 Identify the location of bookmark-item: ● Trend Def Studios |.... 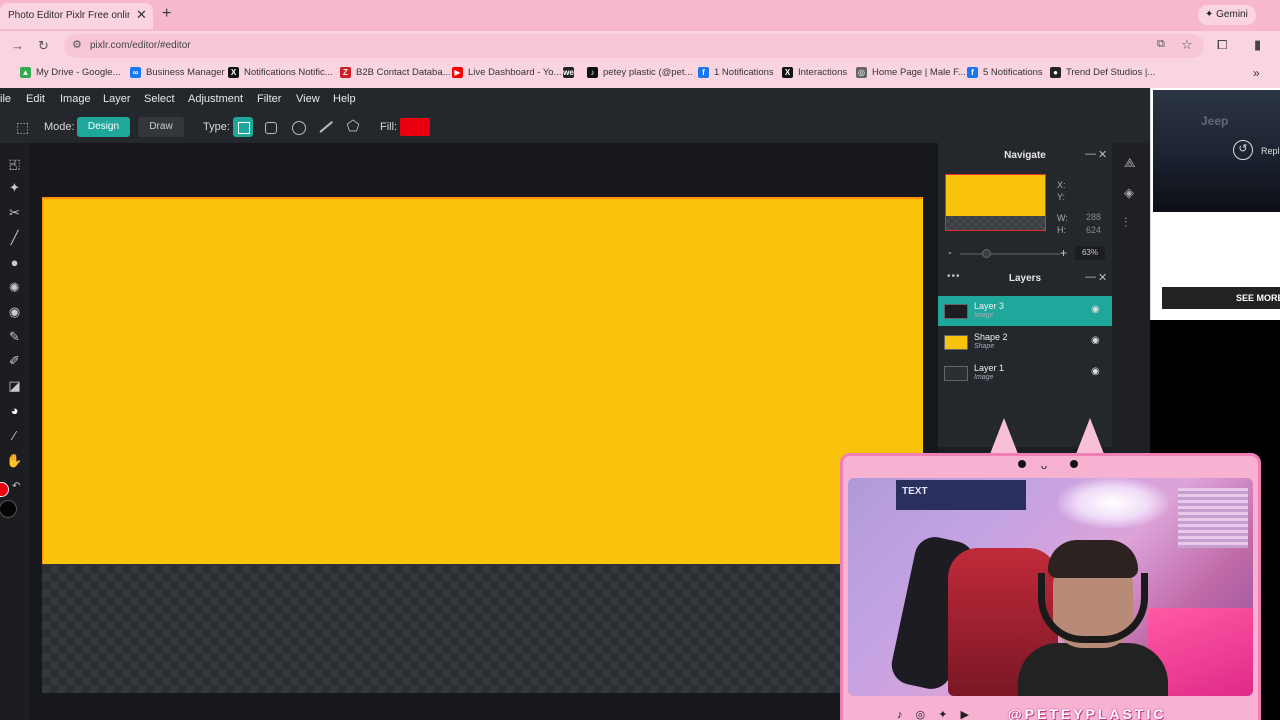
(1102, 72).